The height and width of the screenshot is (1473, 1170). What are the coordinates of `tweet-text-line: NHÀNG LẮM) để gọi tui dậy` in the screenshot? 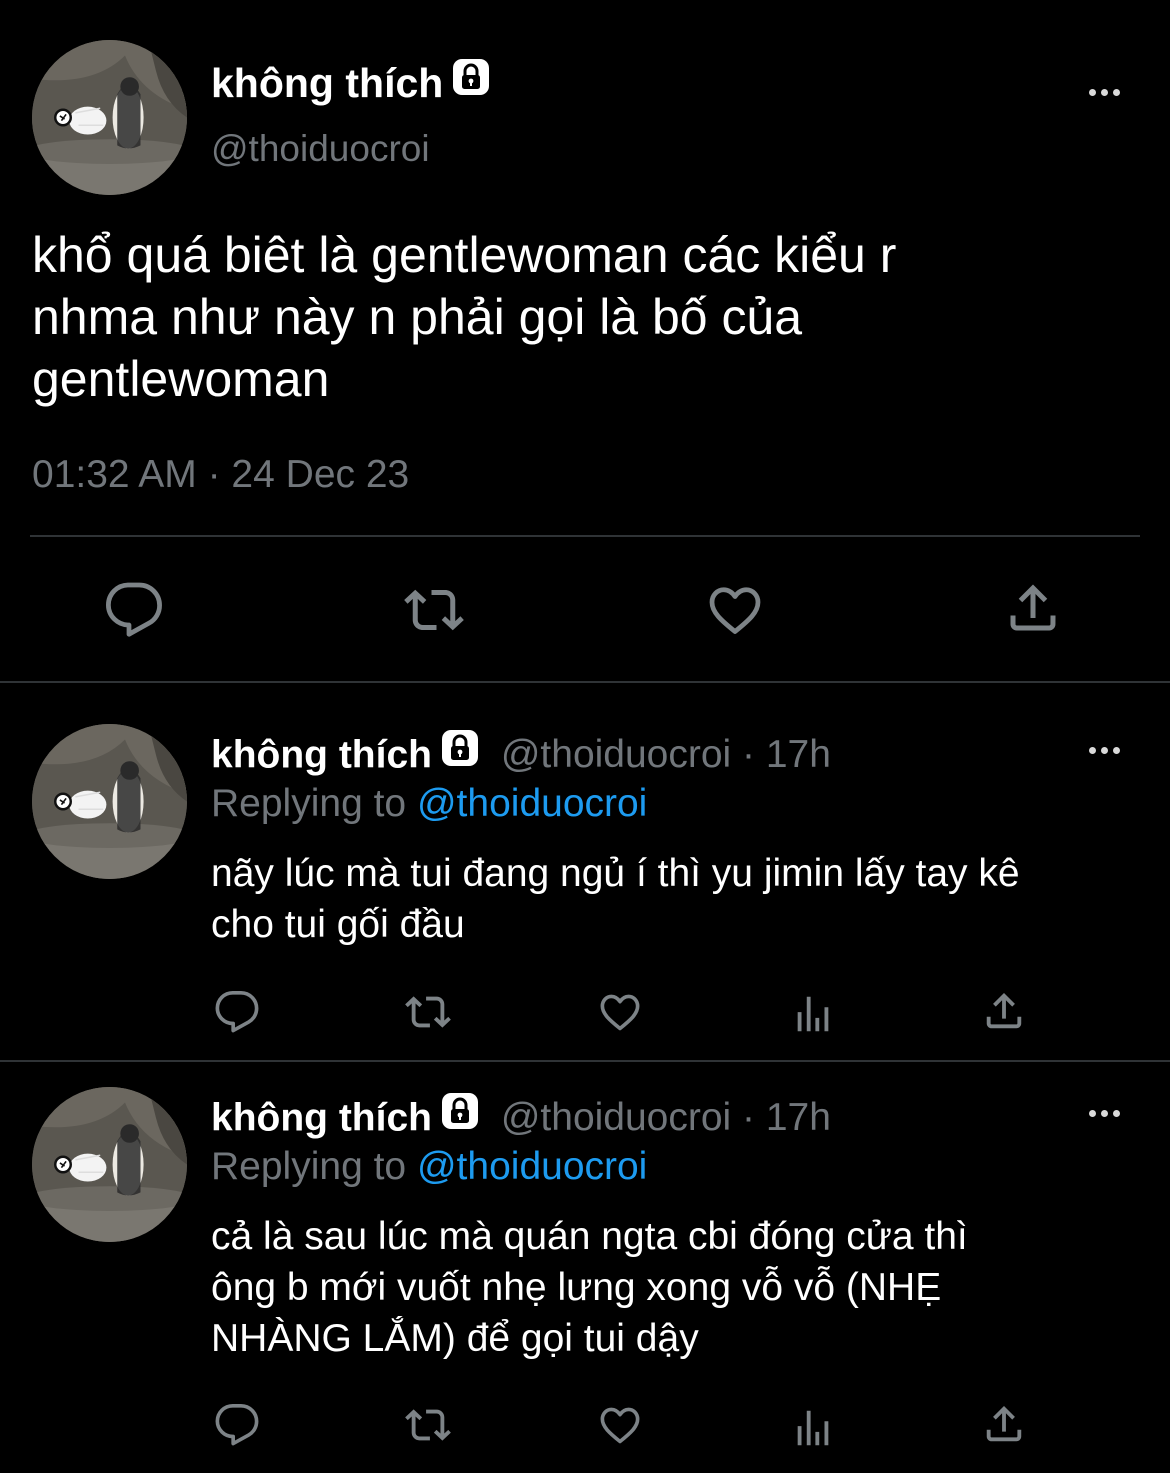 It's located at (455, 1338).